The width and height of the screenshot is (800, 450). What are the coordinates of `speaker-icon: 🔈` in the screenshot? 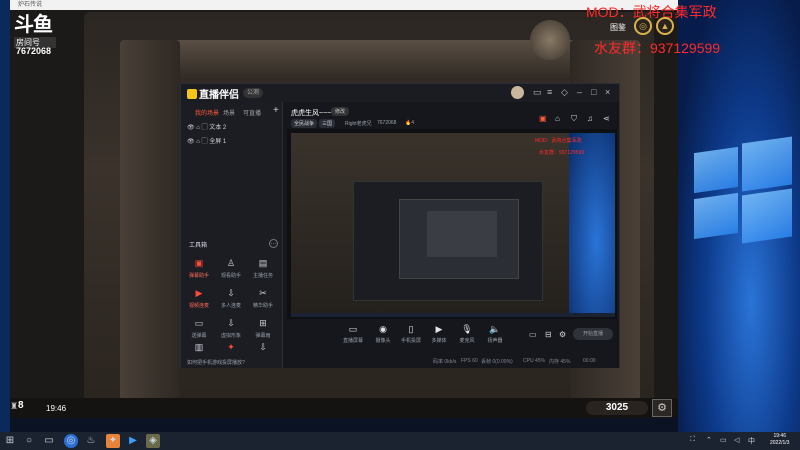 It's located at (495, 329).